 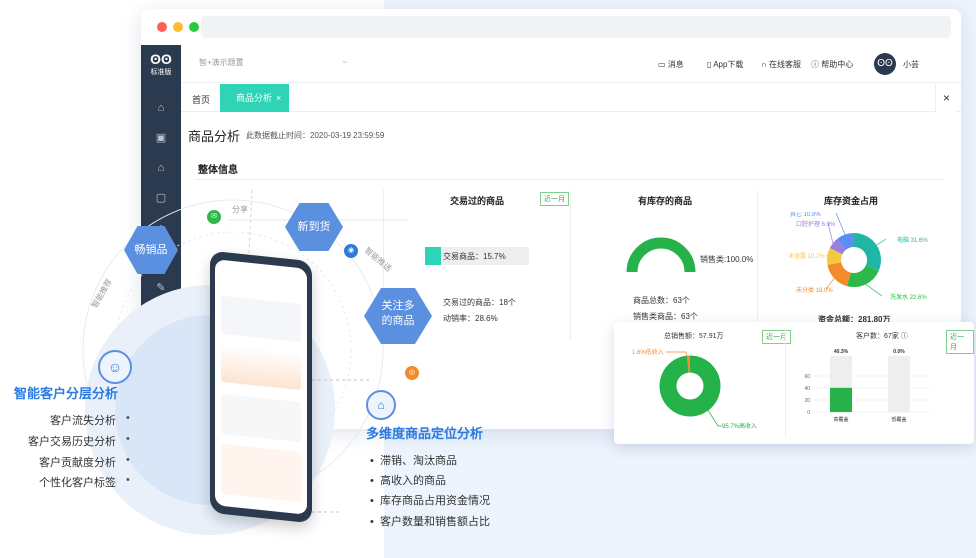 What do you see at coordinates (412, 373) in the screenshot?
I see `target-icon: ◎` at bounding box center [412, 373].